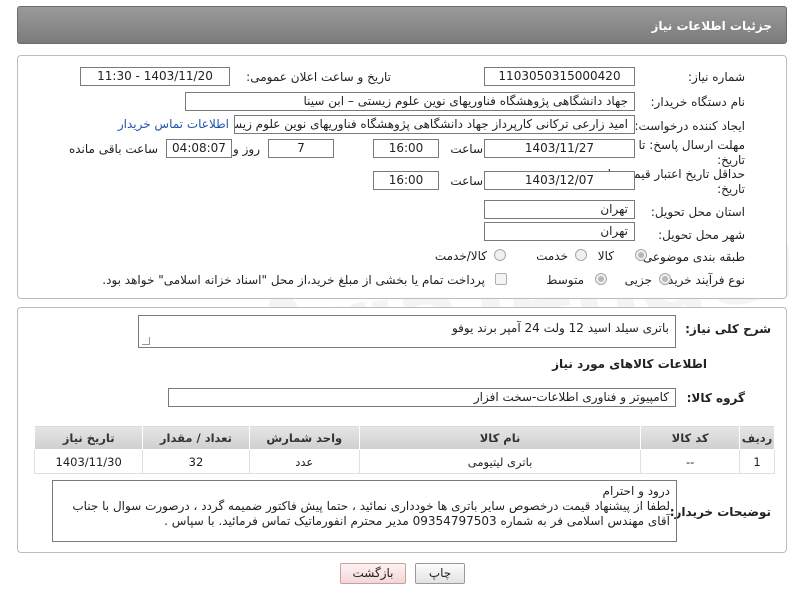  Describe the element at coordinates (460, 256) in the screenshot. I see `category-option-goods-service: کالا/خدمت` at that location.